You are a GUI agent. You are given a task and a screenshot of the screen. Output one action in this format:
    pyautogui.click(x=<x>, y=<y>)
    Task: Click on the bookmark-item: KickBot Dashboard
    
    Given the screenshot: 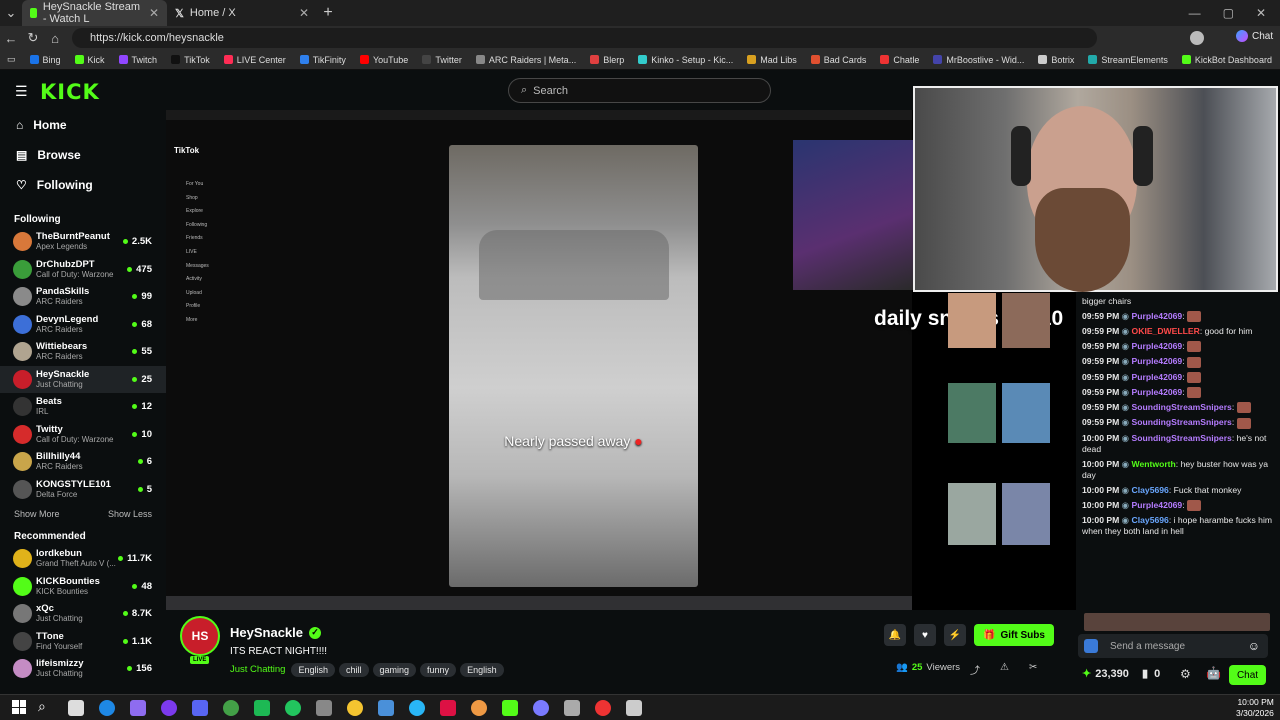 What is the action you would take?
    pyautogui.click(x=1227, y=60)
    